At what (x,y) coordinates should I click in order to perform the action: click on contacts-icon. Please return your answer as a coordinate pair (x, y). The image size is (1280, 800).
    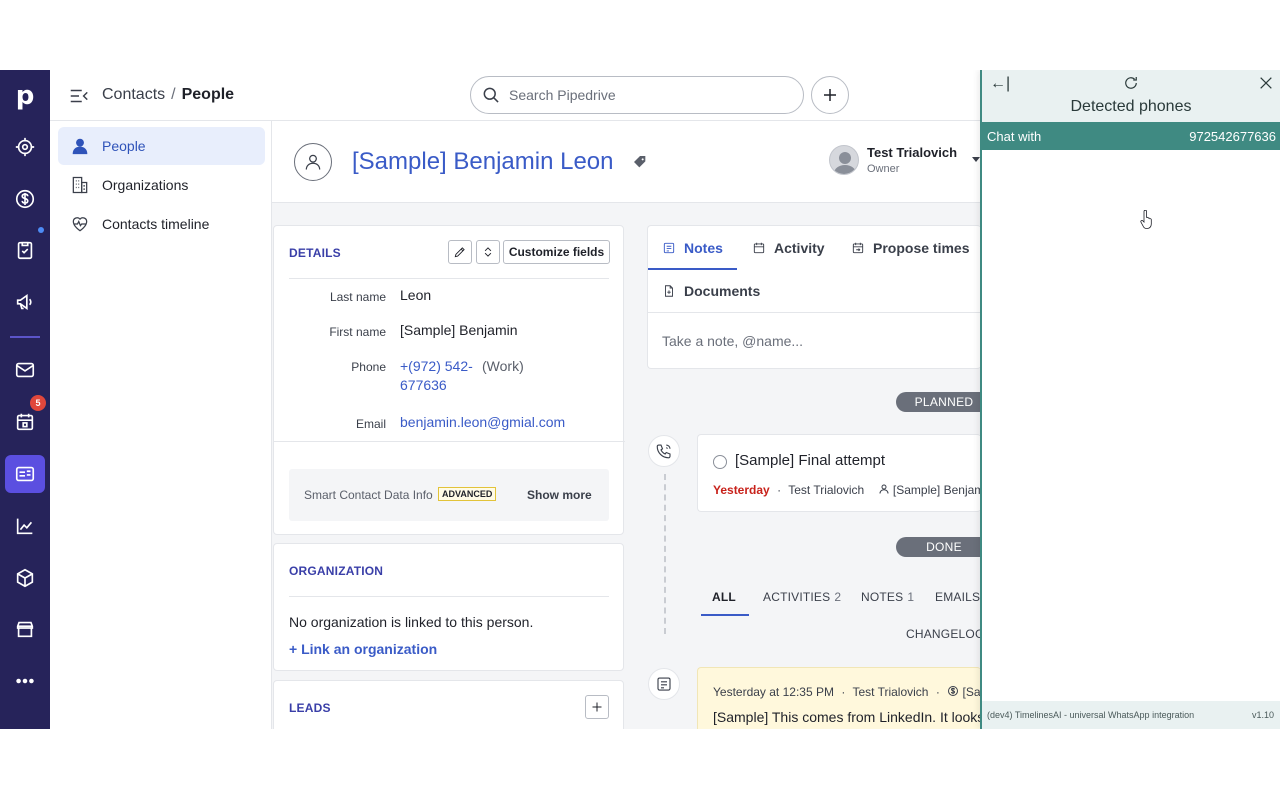
    Looking at the image, I should click on (25, 474).